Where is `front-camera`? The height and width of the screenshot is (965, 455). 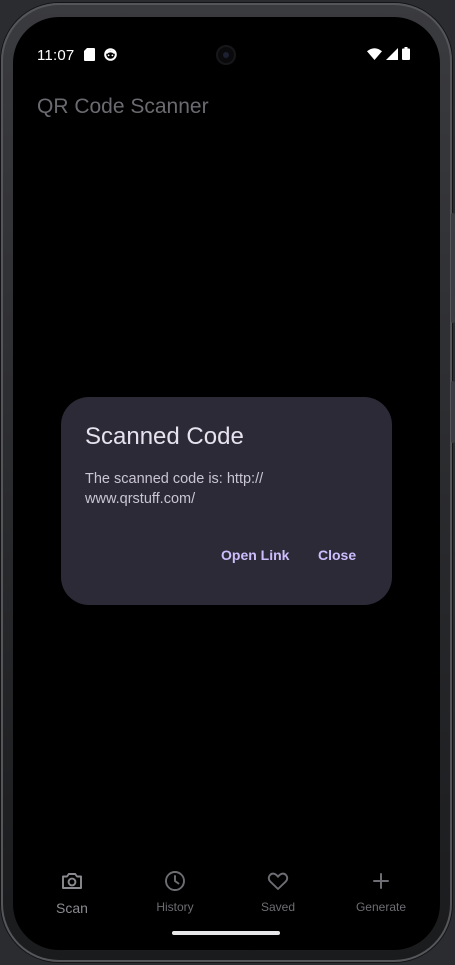
front-camera is located at coordinates (226, 55).